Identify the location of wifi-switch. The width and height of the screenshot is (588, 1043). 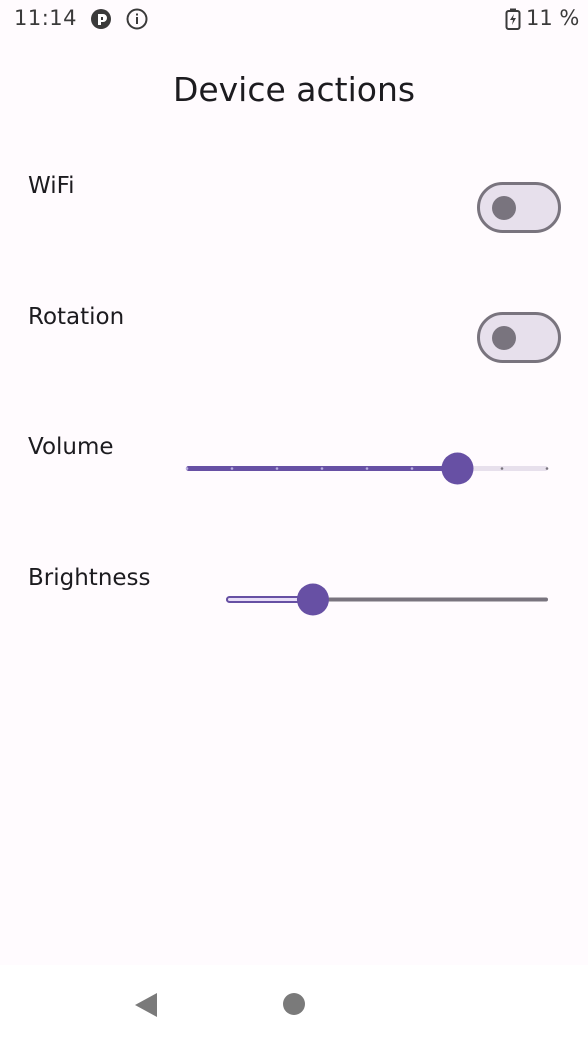
(519, 207).